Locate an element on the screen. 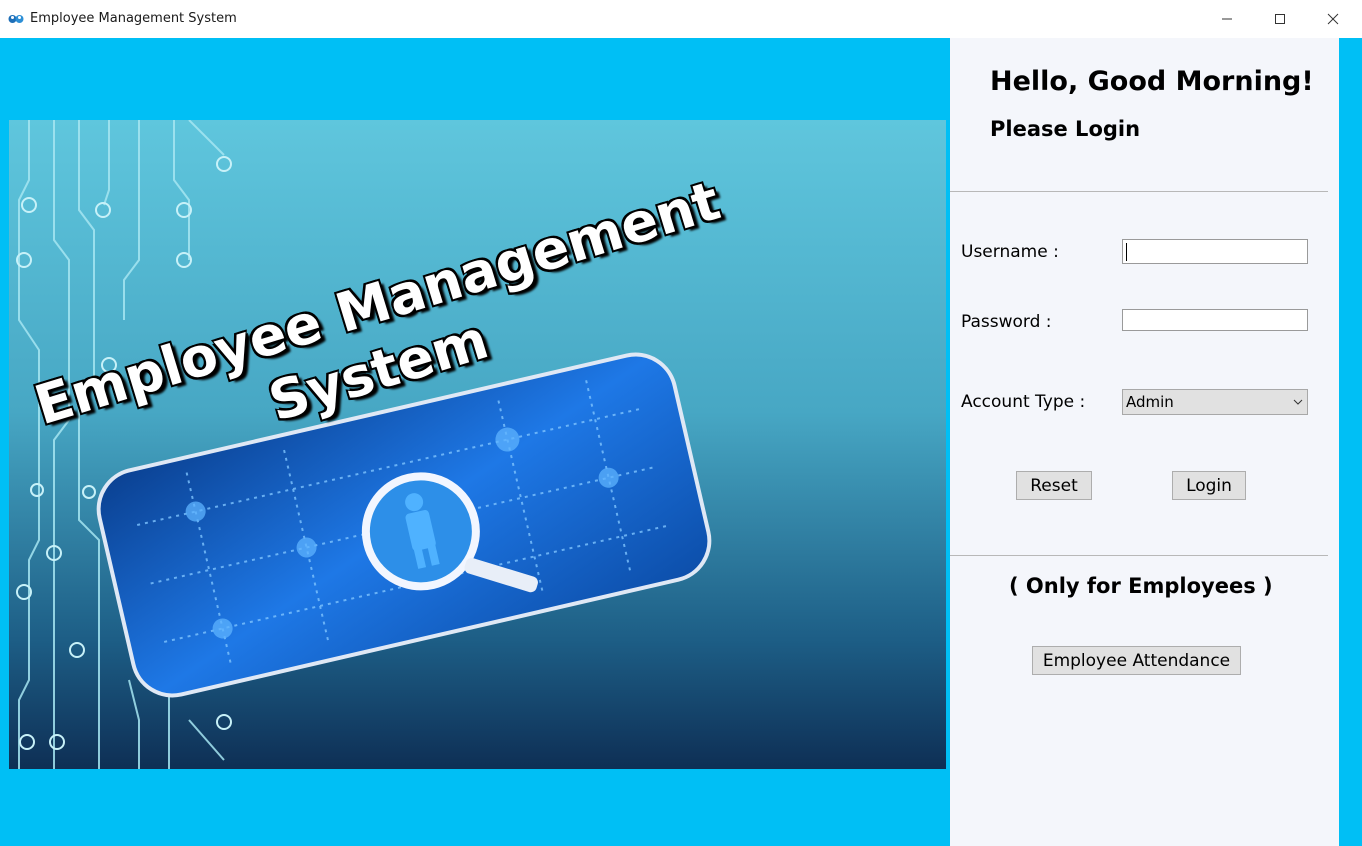 Image resolution: width=1362 pixels, height=846 pixels. account-type-select: Admin is located at coordinates (1215, 402).